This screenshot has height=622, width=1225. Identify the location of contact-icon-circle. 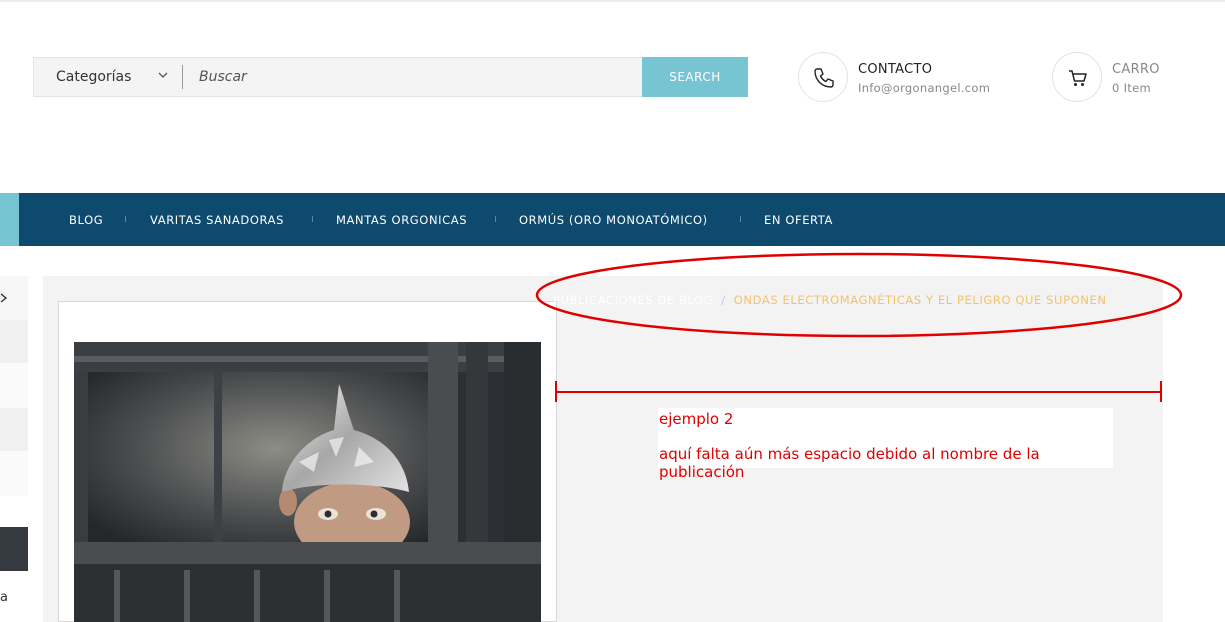
(823, 77).